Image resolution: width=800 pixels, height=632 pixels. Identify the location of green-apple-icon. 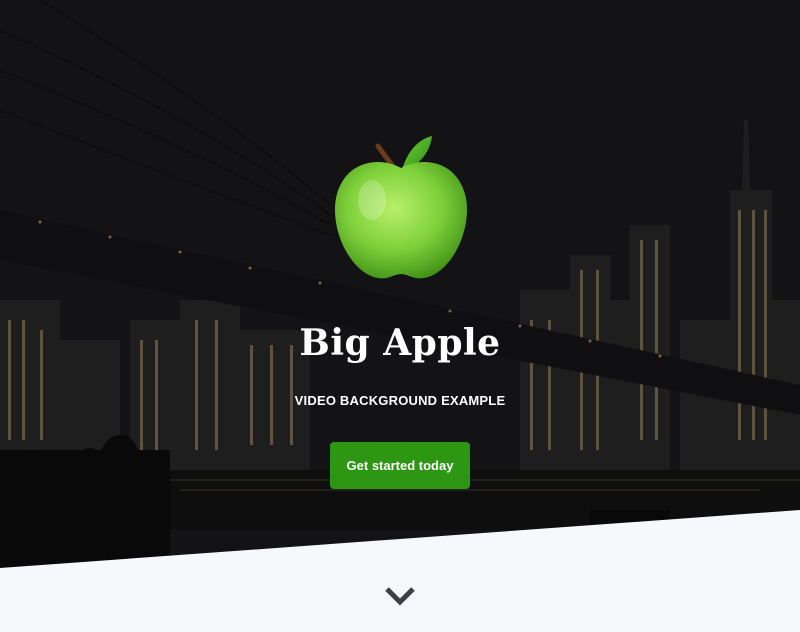
(401, 208).